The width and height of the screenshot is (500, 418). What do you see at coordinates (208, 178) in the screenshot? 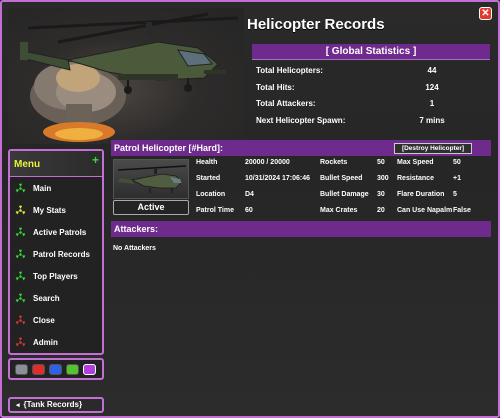
I see `field-label-started: Started` at bounding box center [208, 178].